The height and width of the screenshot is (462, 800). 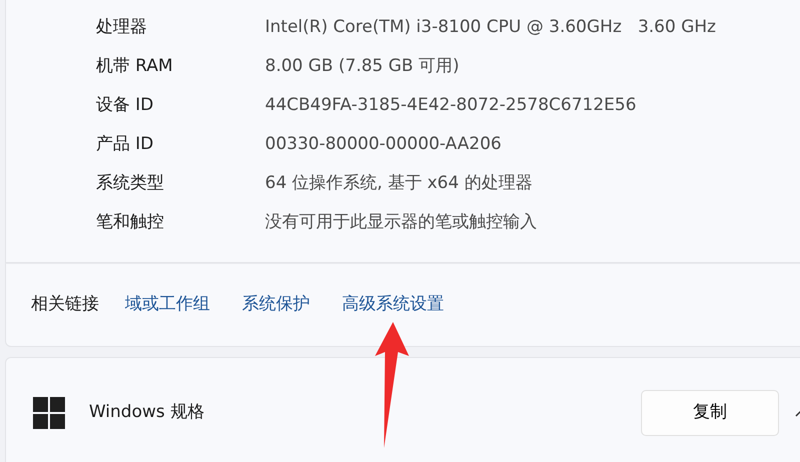 What do you see at coordinates (122, 27) in the screenshot?
I see `spec-label: 处理器` at bounding box center [122, 27].